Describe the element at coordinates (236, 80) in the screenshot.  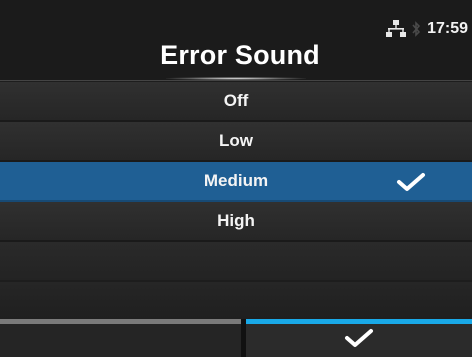
I see `header-divider` at that location.